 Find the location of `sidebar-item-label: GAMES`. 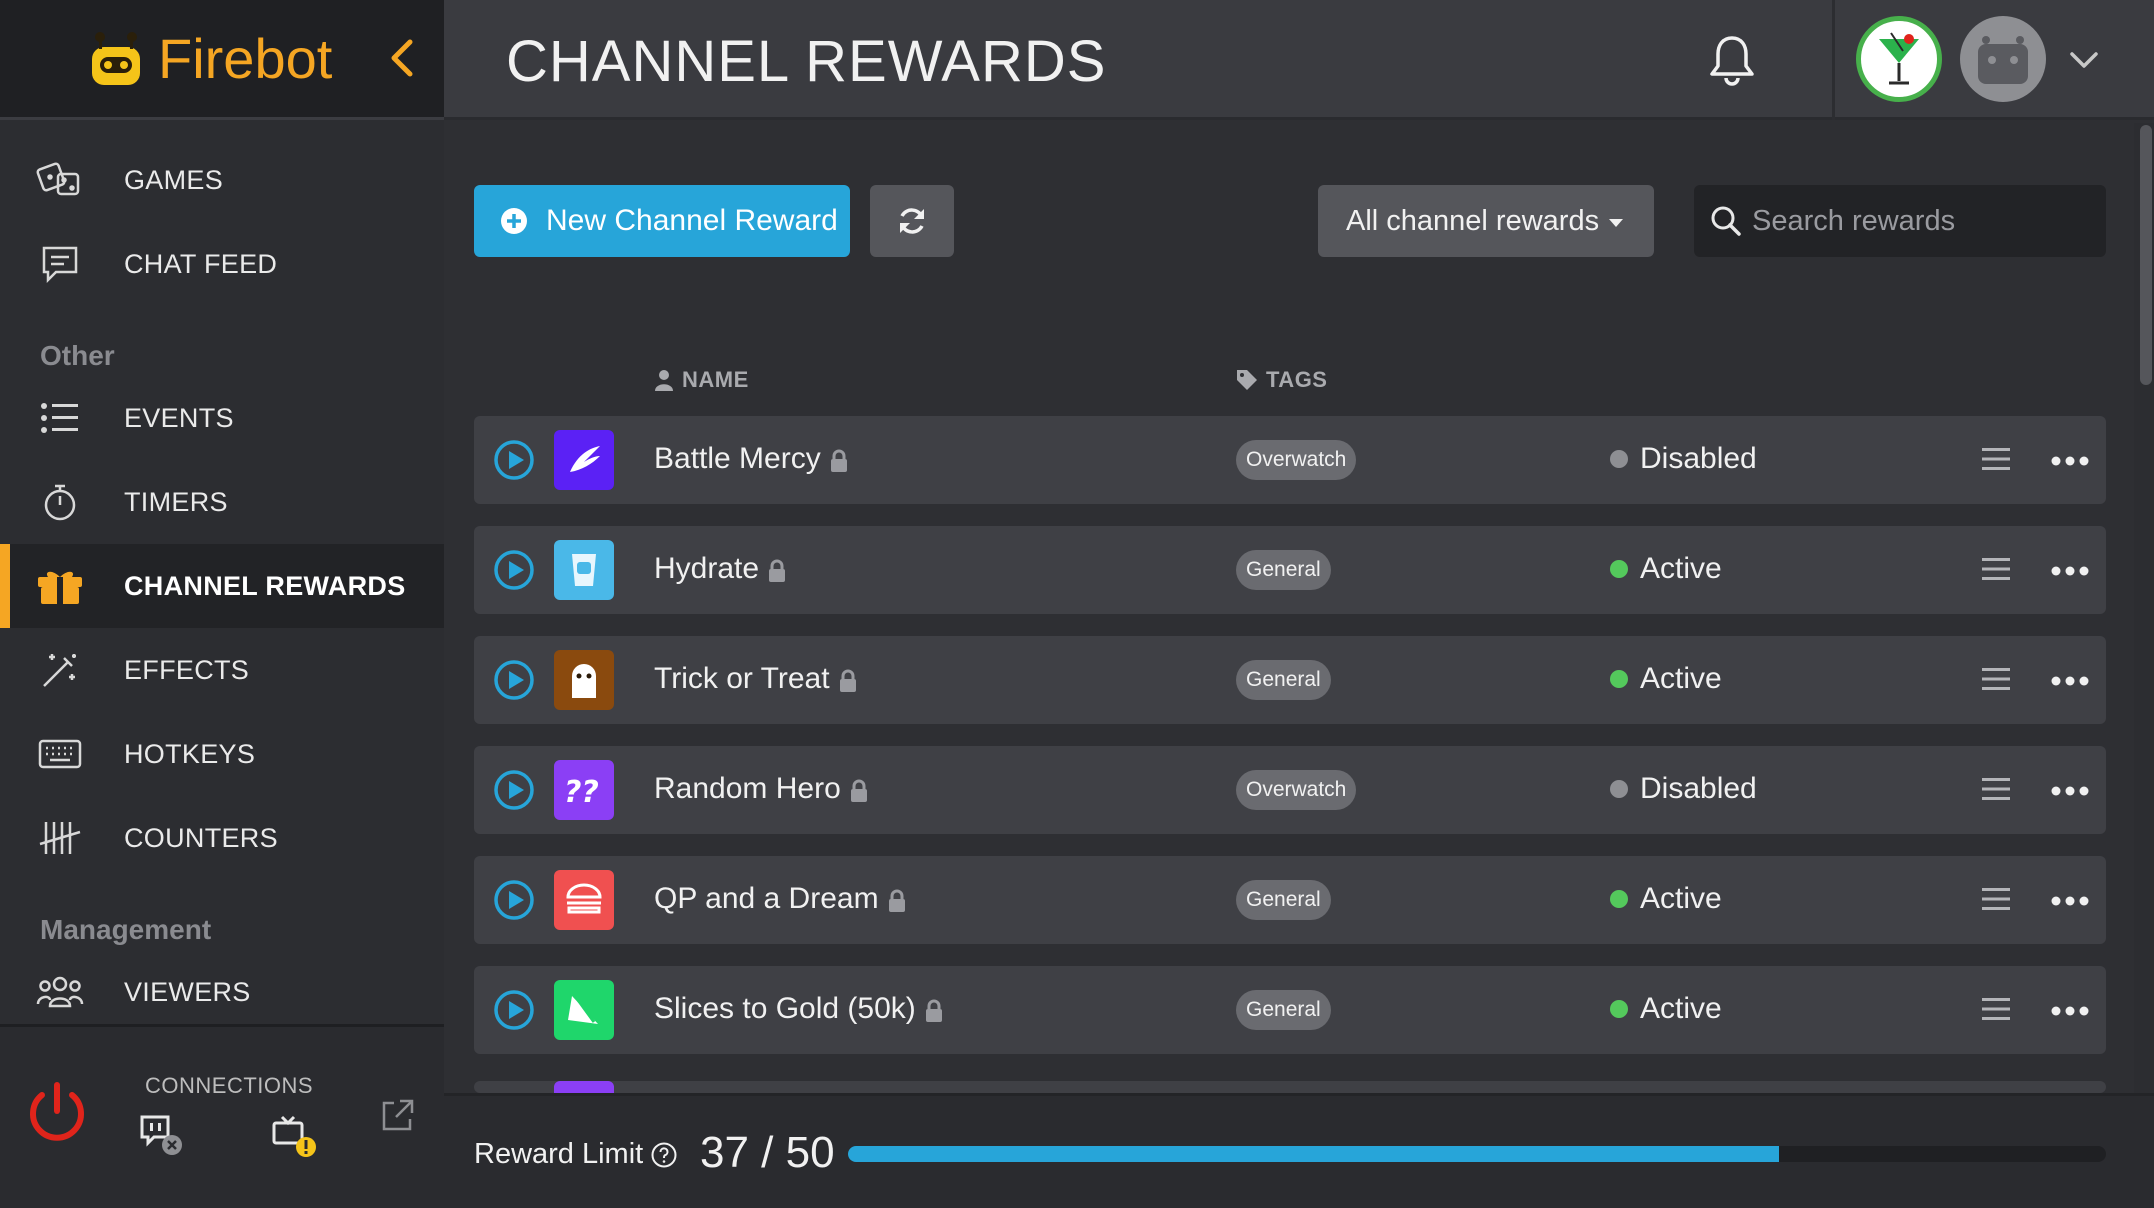

sidebar-item-label: GAMES is located at coordinates (174, 179).